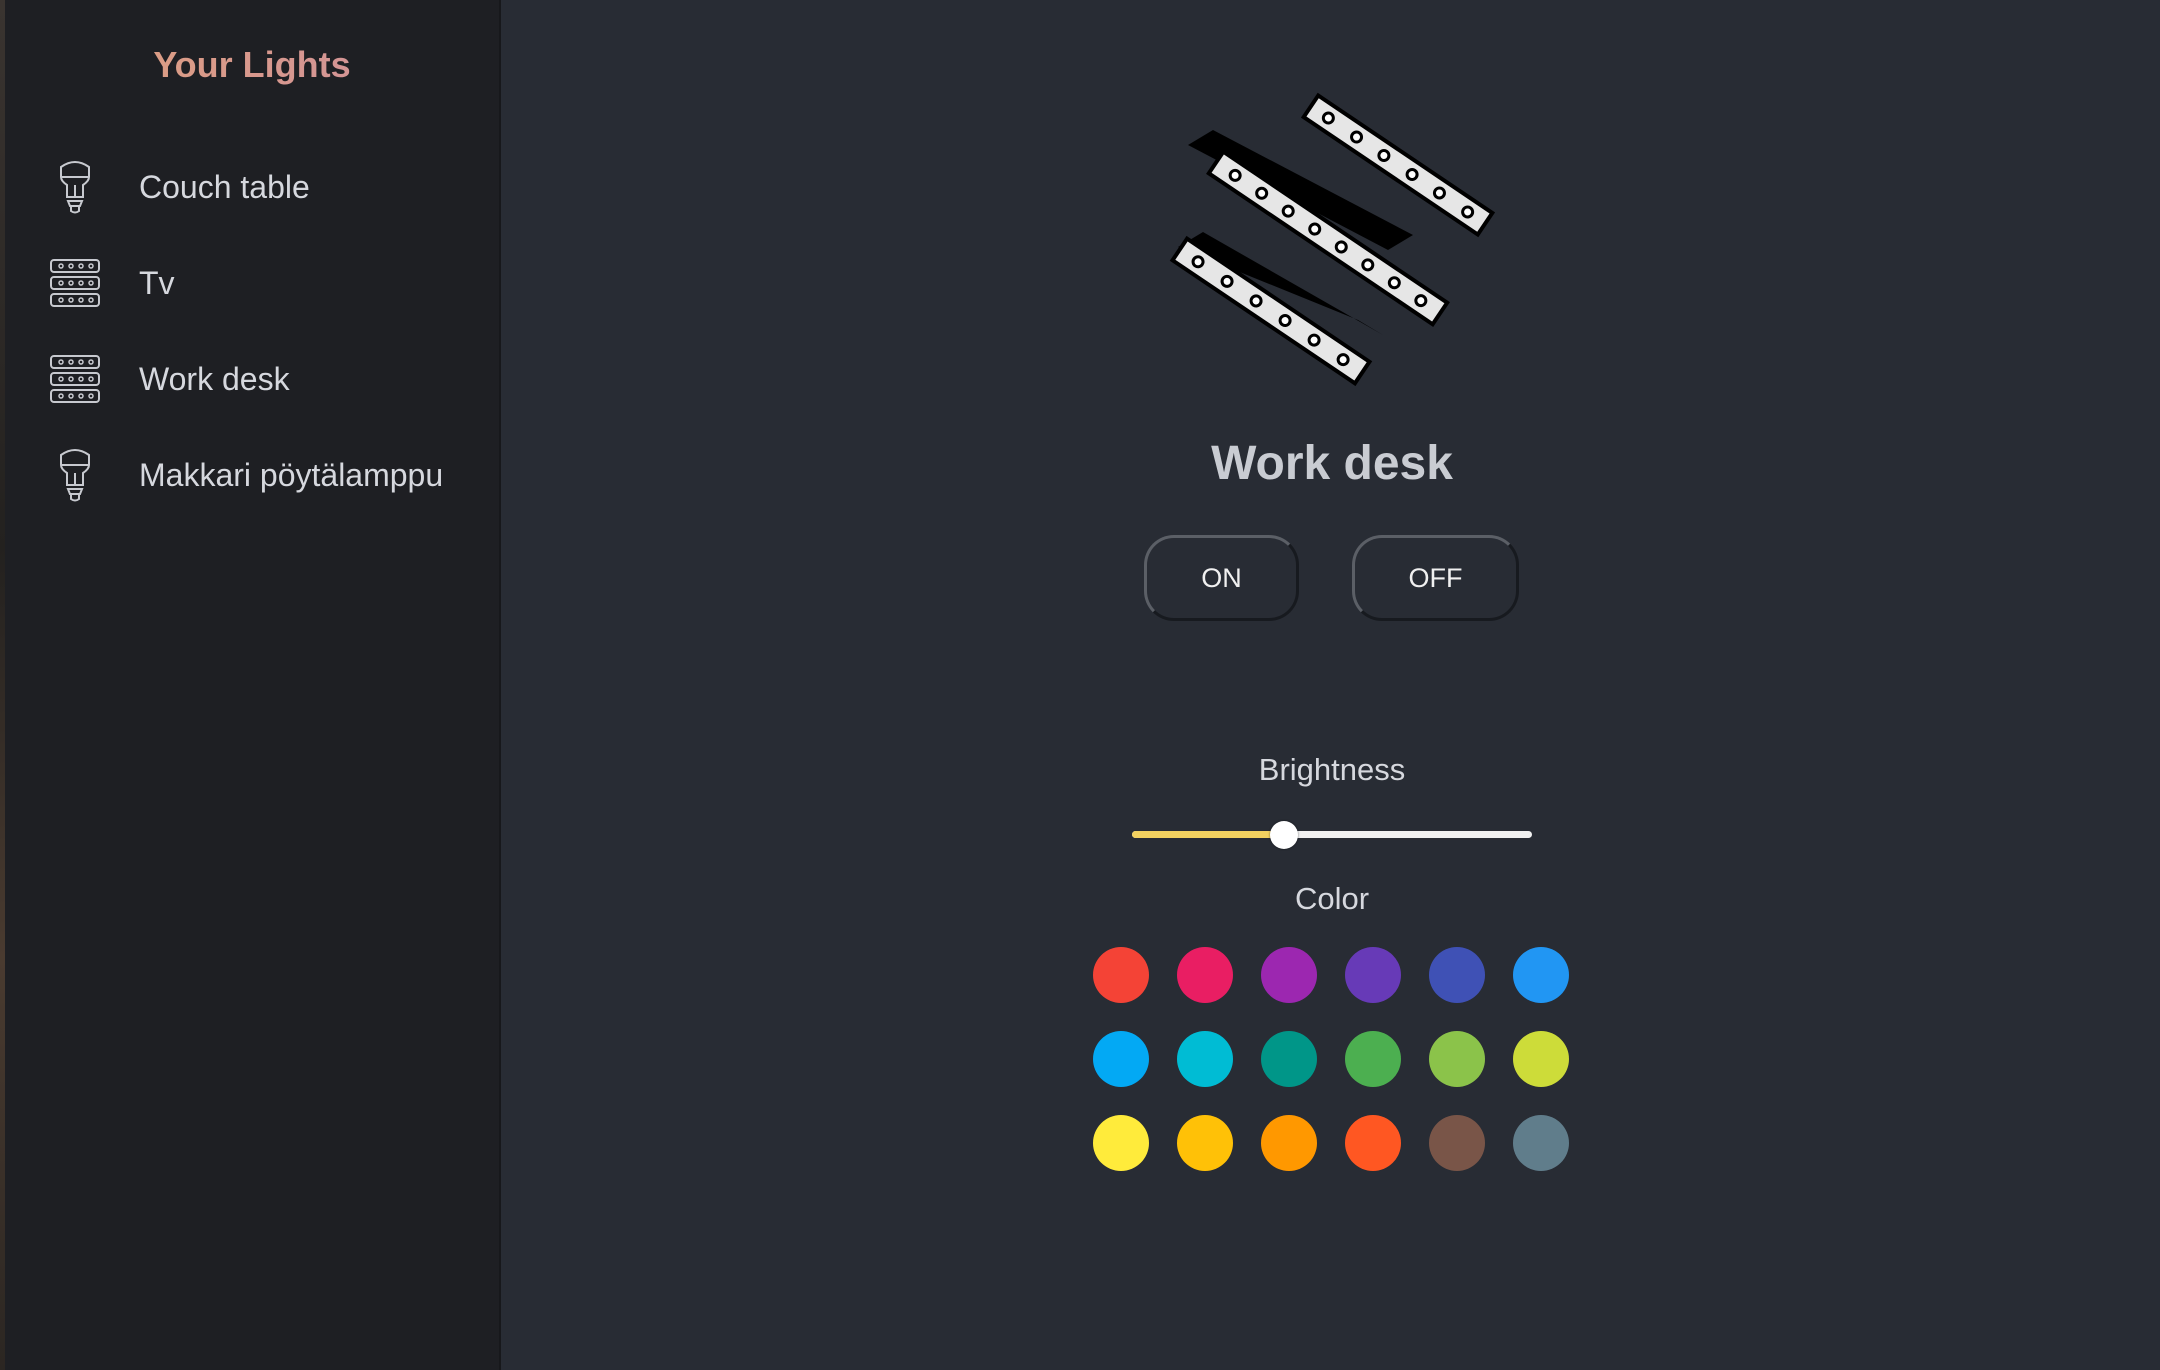 The height and width of the screenshot is (1370, 2160). What do you see at coordinates (224, 186) in the screenshot?
I see `sidebar-item-label: Couch table` at bounding box center [224, 186].